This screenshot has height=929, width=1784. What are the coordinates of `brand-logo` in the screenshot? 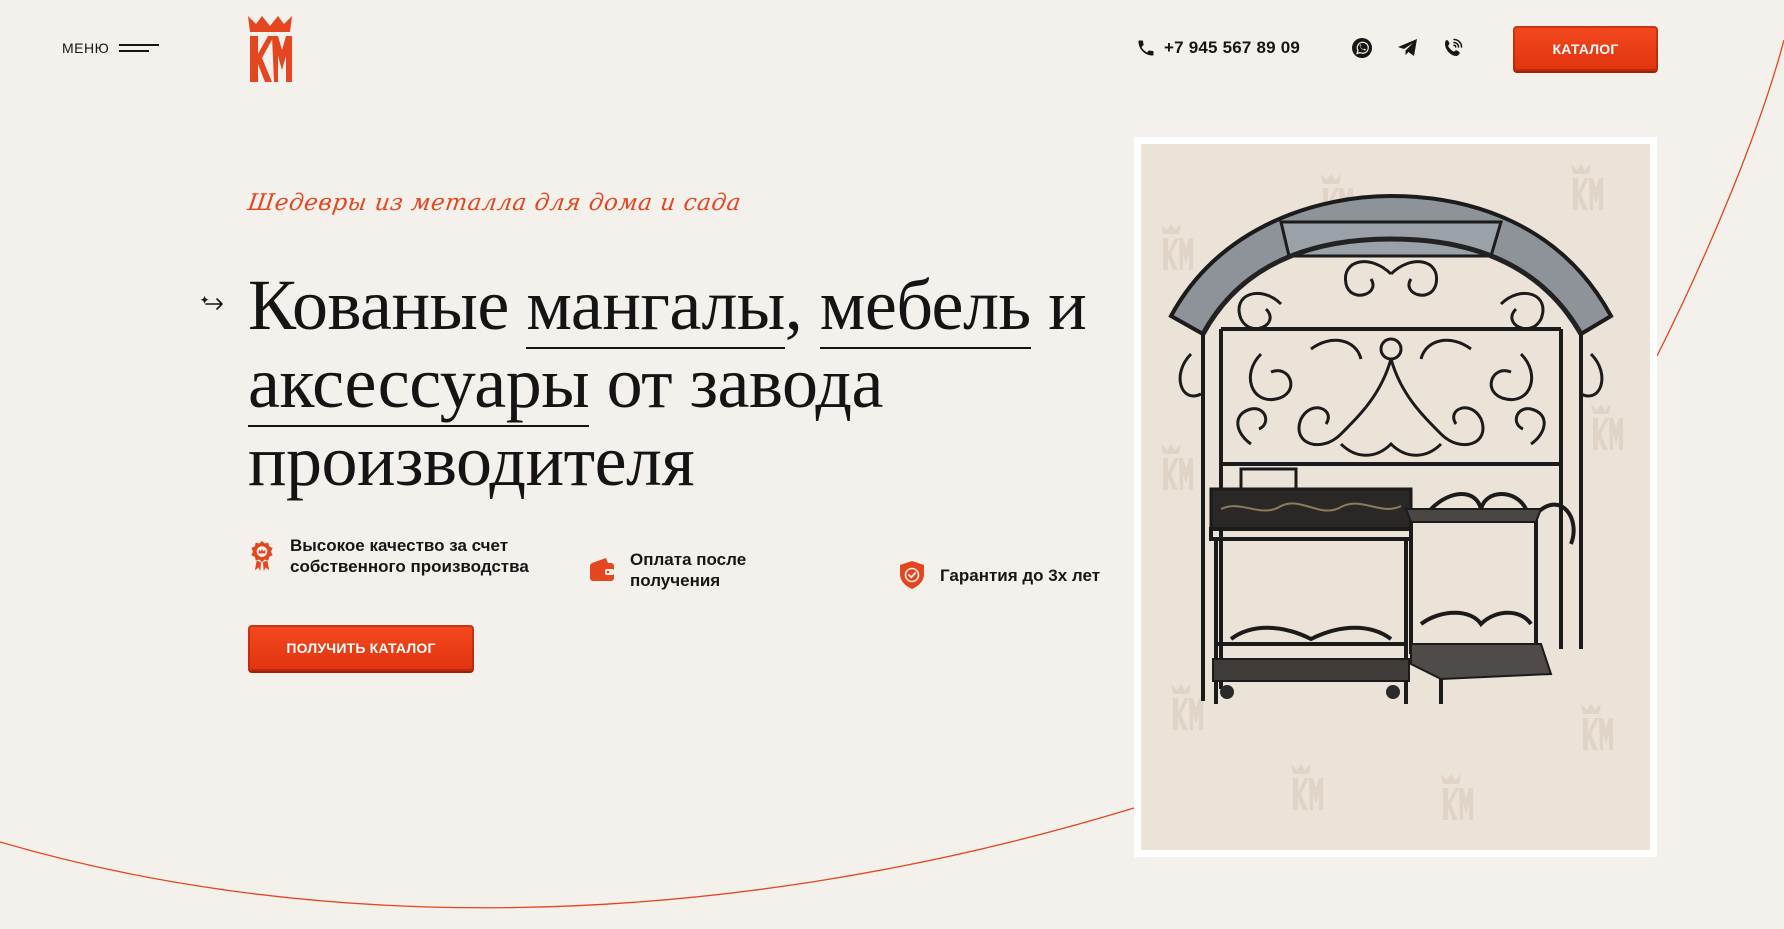 It's located at (270, 50).